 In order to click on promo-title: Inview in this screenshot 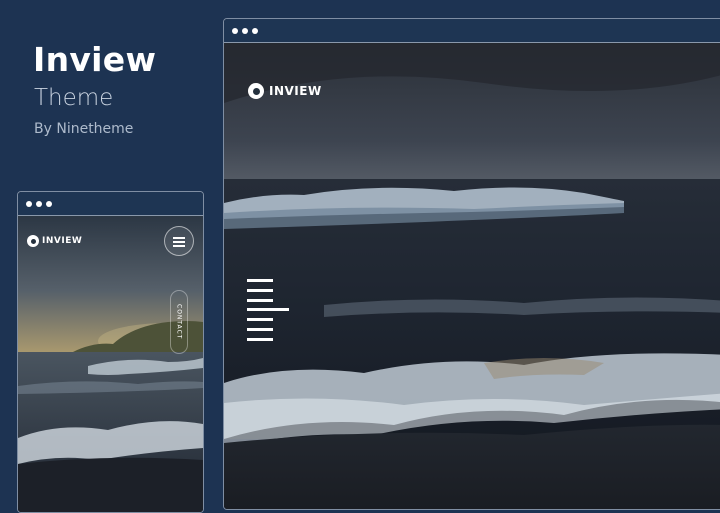, I will do `click(95, 59)`.